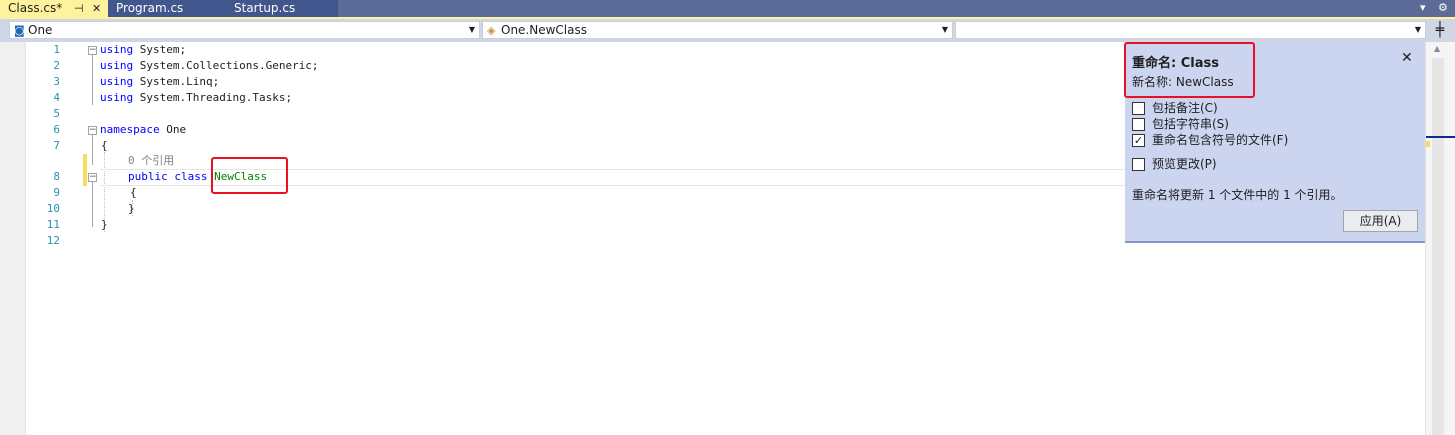 Image resolution: width=1455 pixels, height=435 pixels. I want to click on split-window-icon: ╪, so click(1440, 30).